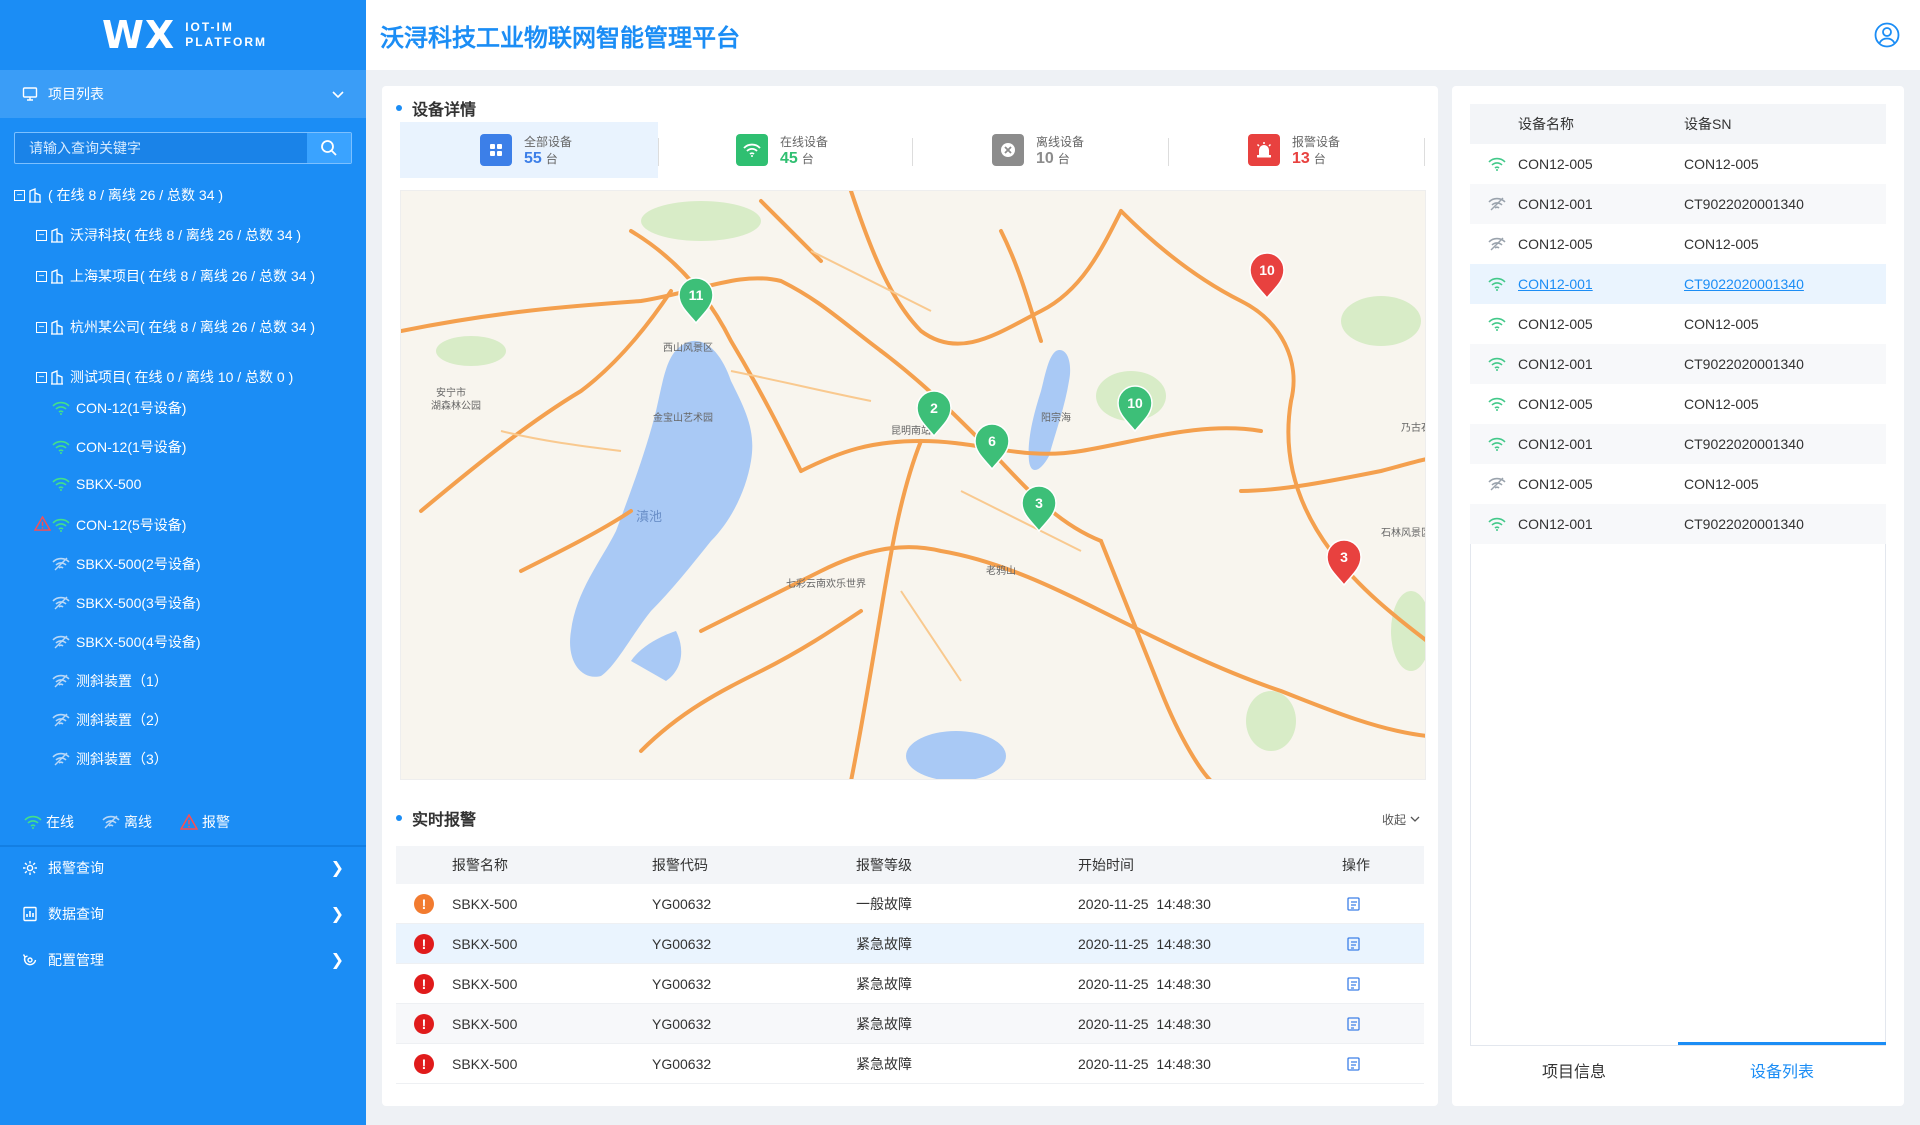  What do you see at coordinates (175, 327) in the screenshot?
I see `tree-node: − 杭州某公司( 在线 8 / 离线 26 / 总数 34 )` at bounding box center [175, 327].